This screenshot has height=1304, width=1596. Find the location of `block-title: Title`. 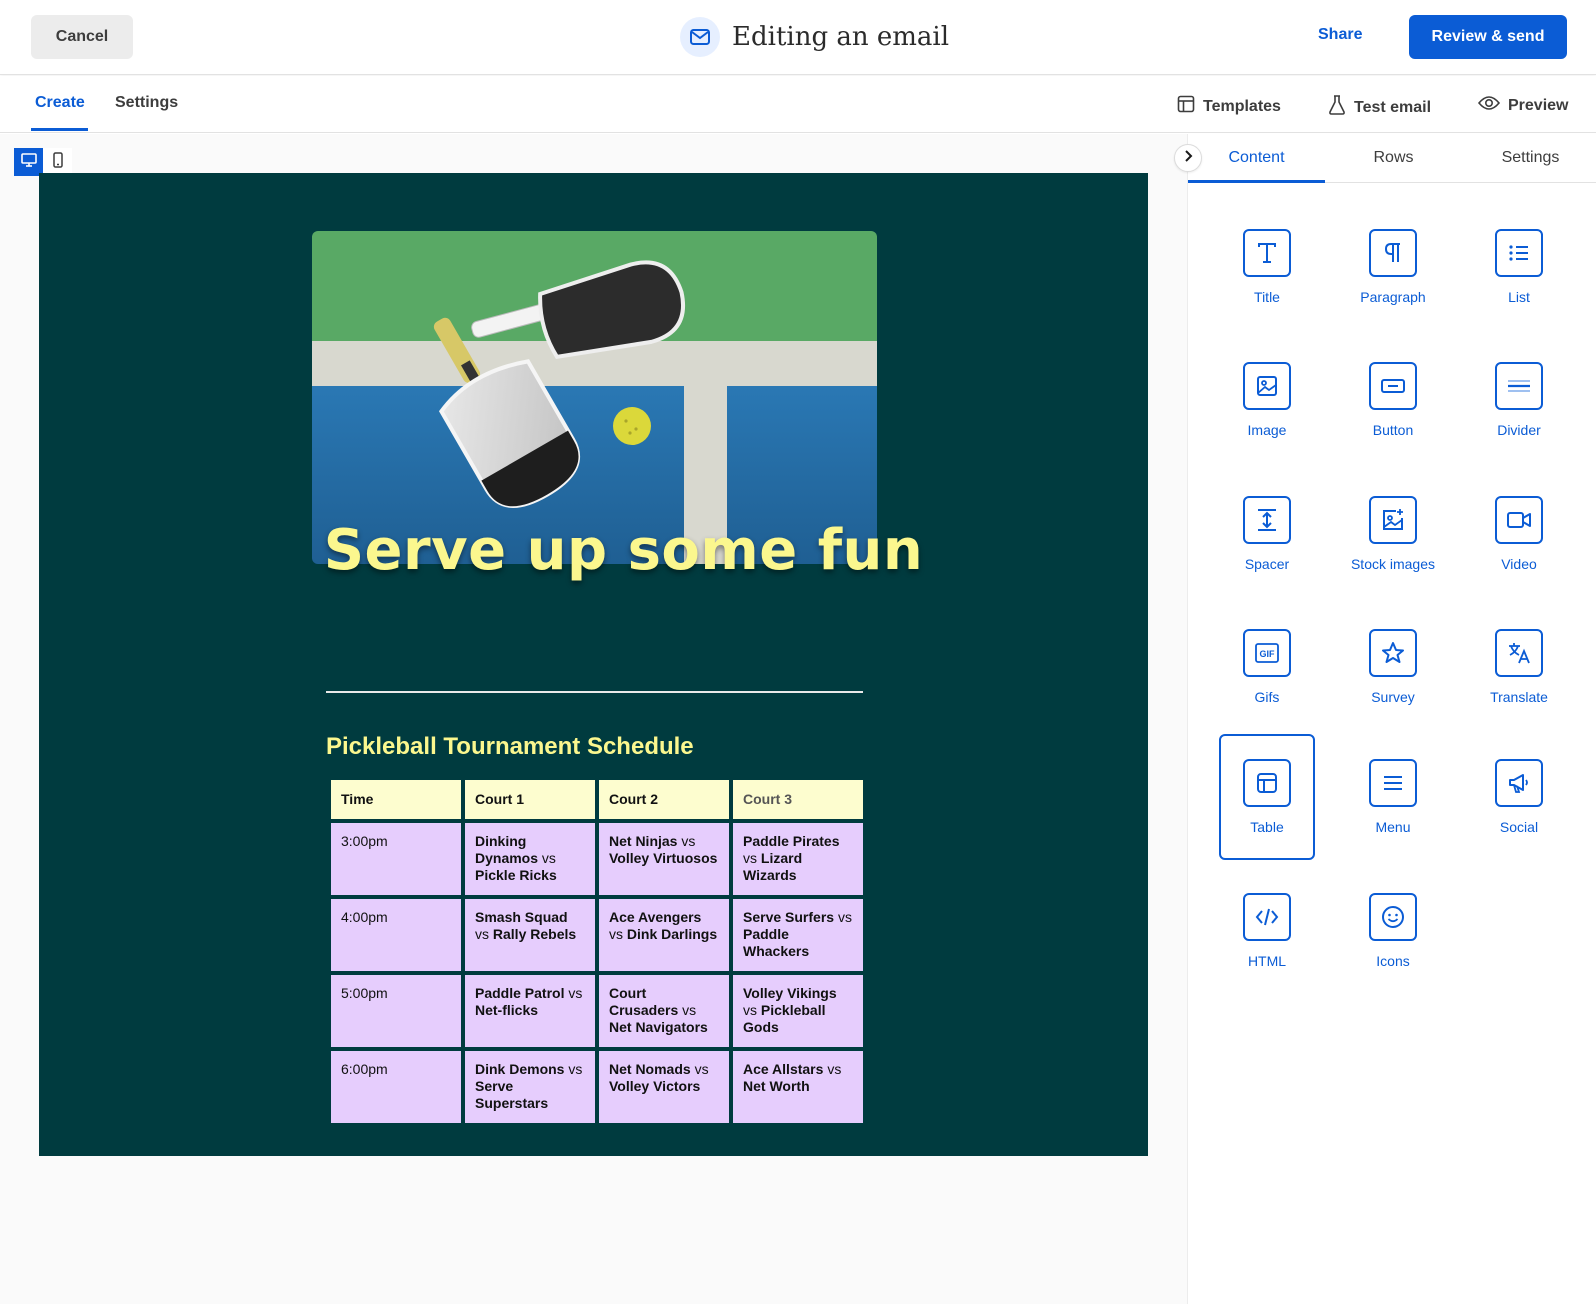

block-title: Title is located at coordinates (1267, 267).